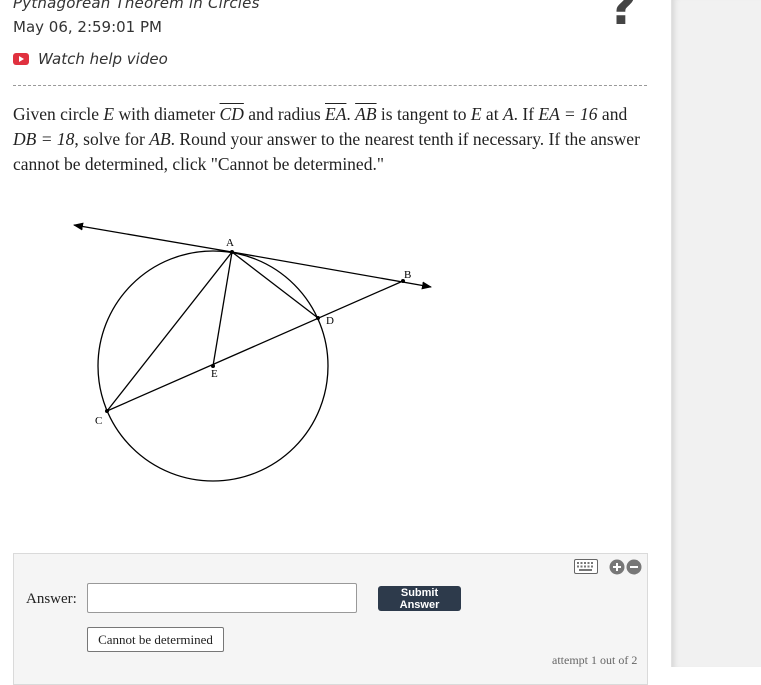 Image resolution: width=761 pixels, height=685 pixels. I want to click on diameter-cd, so click(255, 346).